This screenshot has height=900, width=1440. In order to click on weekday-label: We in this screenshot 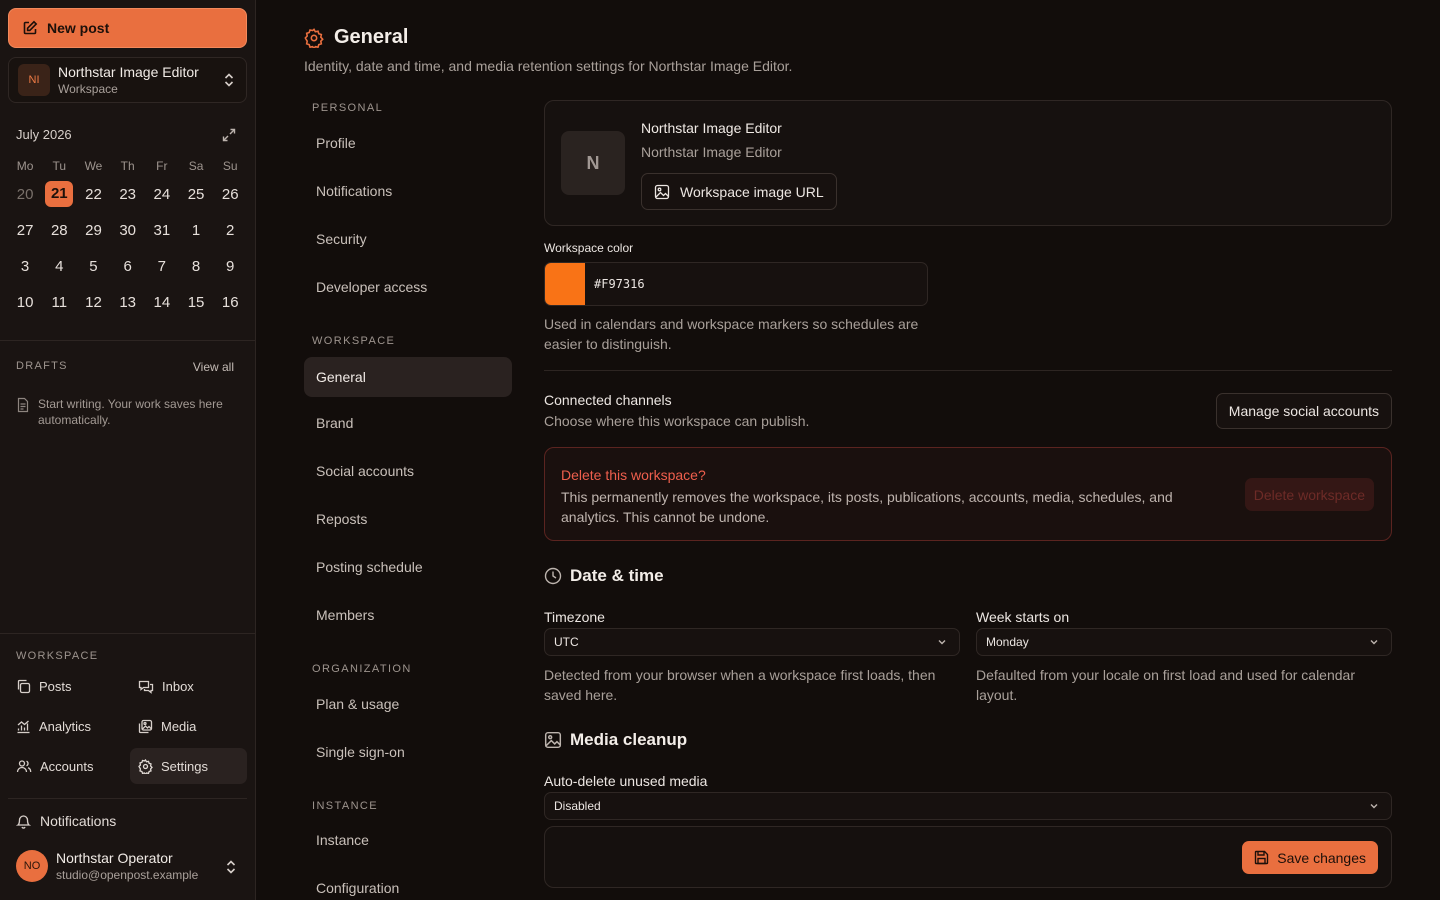, I will do `click(93, 166)`.